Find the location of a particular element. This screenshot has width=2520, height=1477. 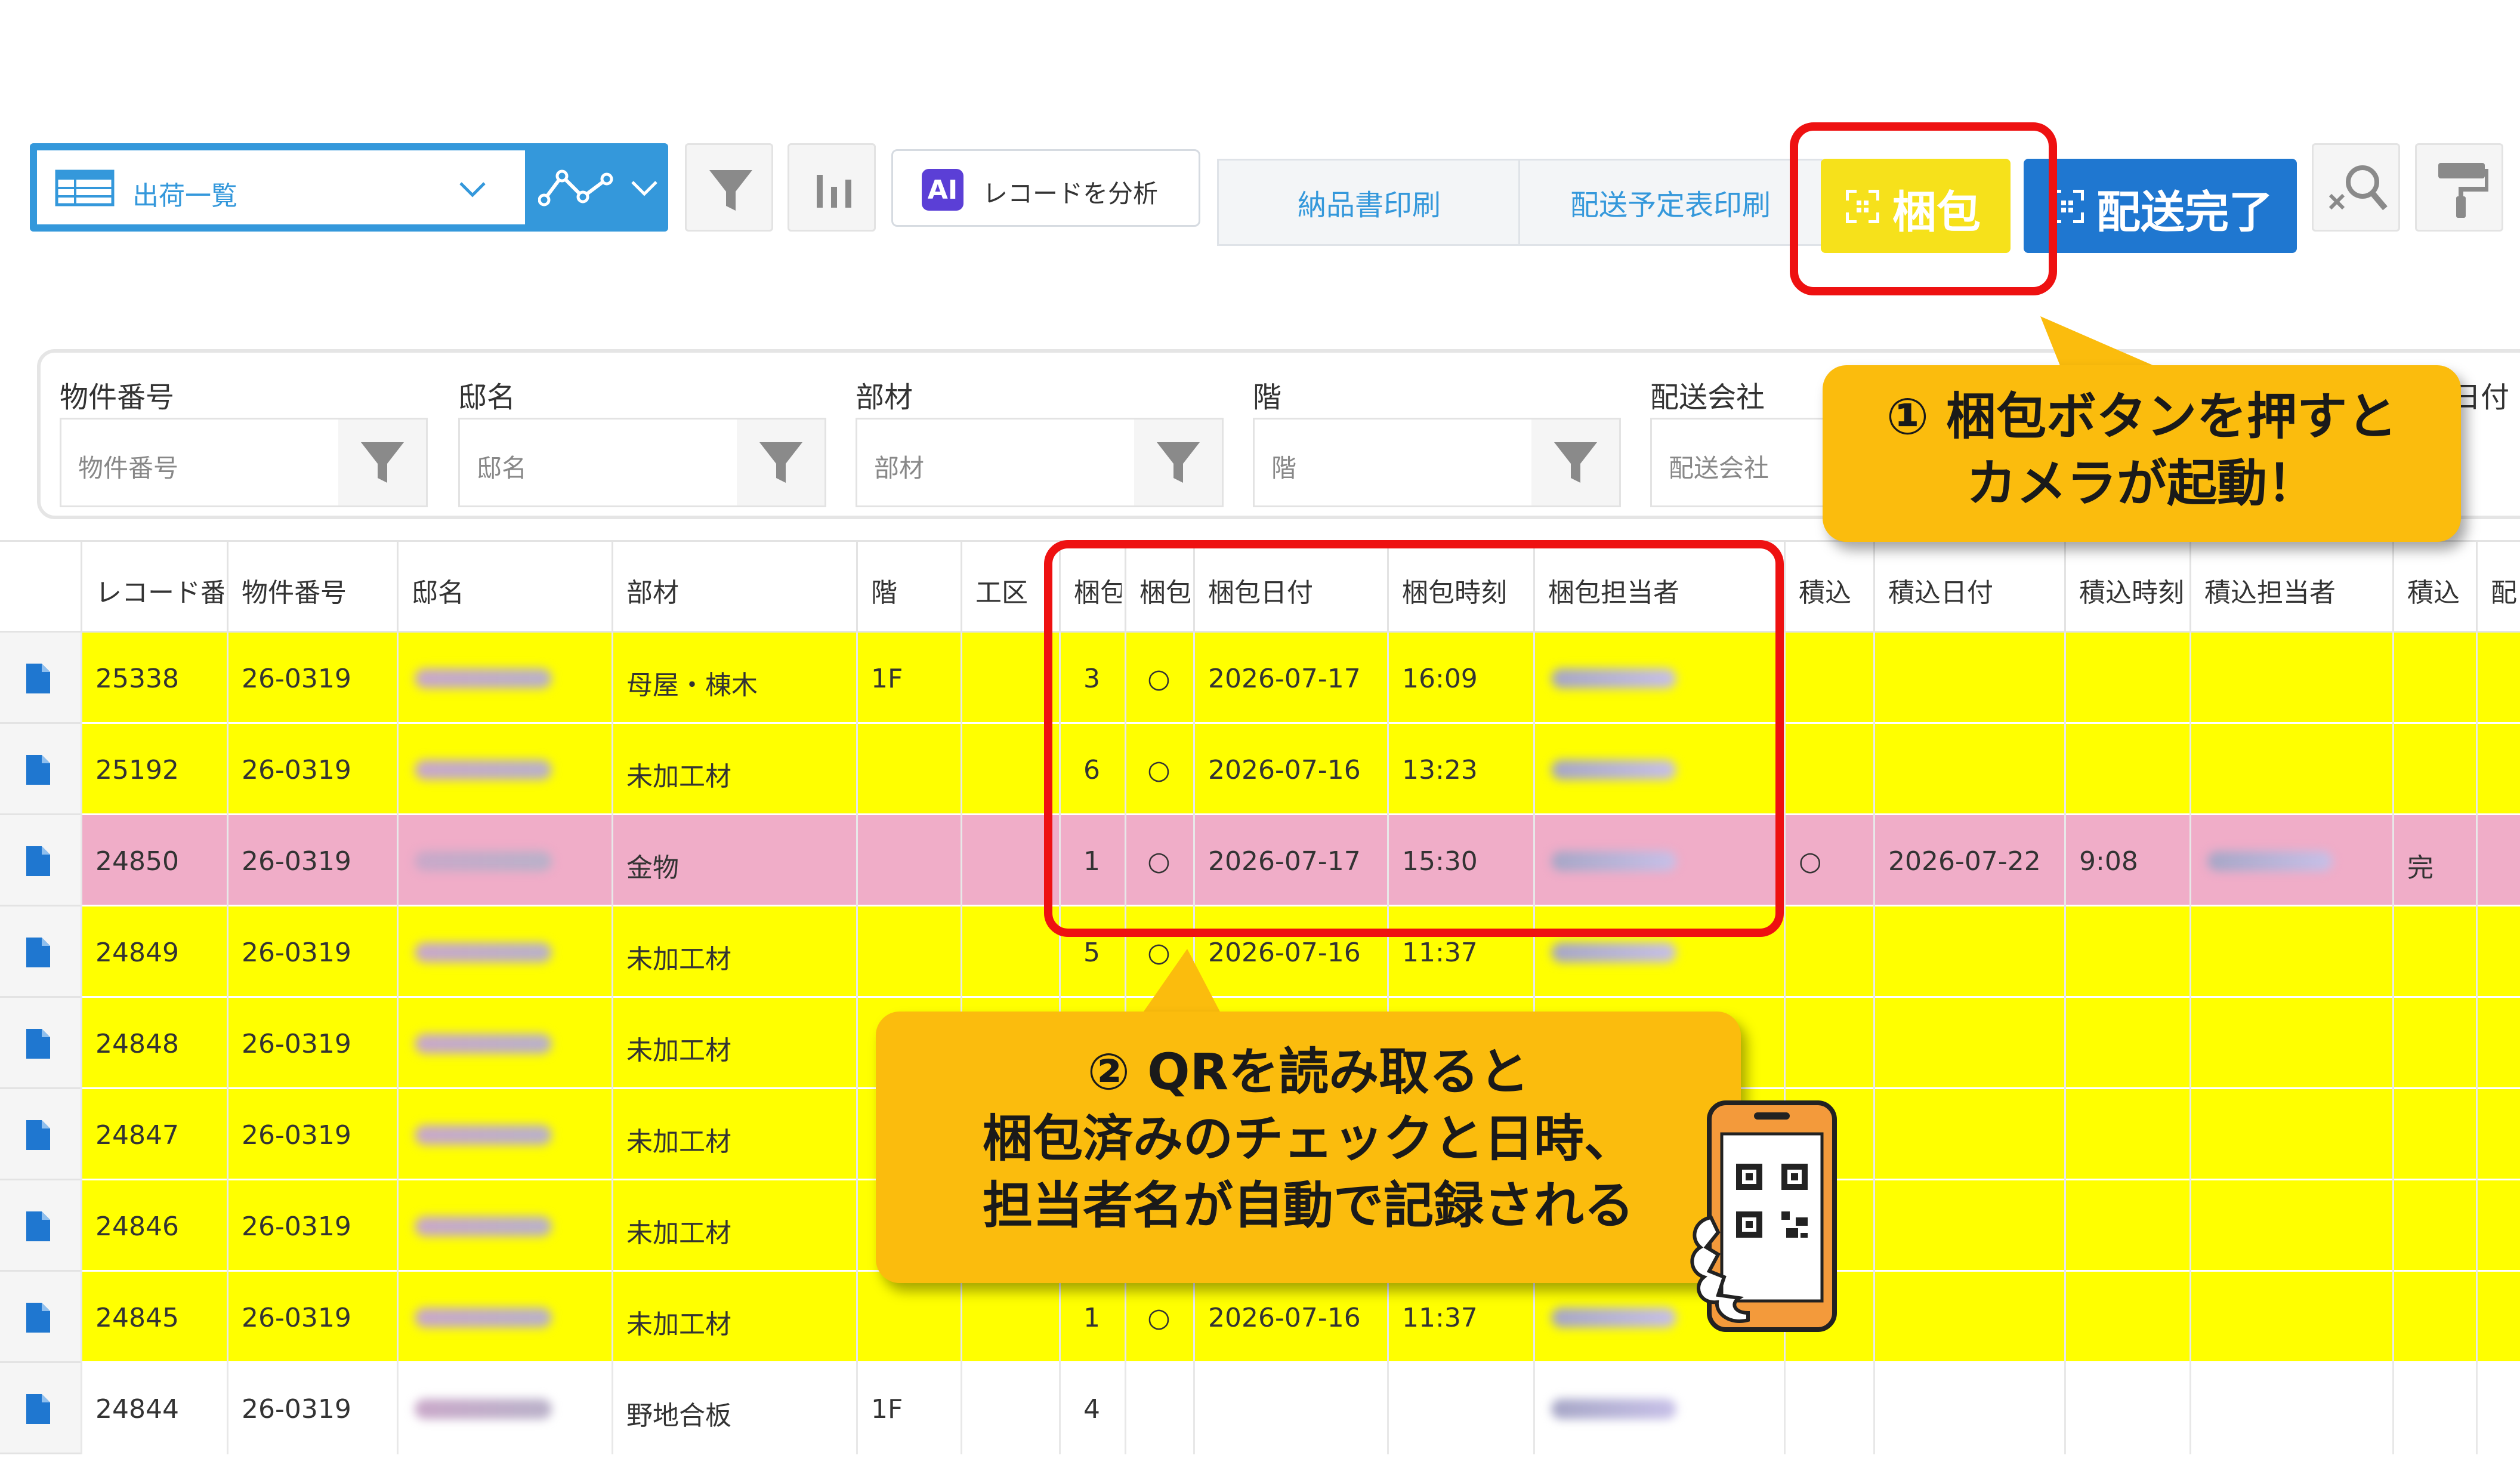

ai-analyze-button: AI レコードを分析 is located at coordinates (1045, 188).